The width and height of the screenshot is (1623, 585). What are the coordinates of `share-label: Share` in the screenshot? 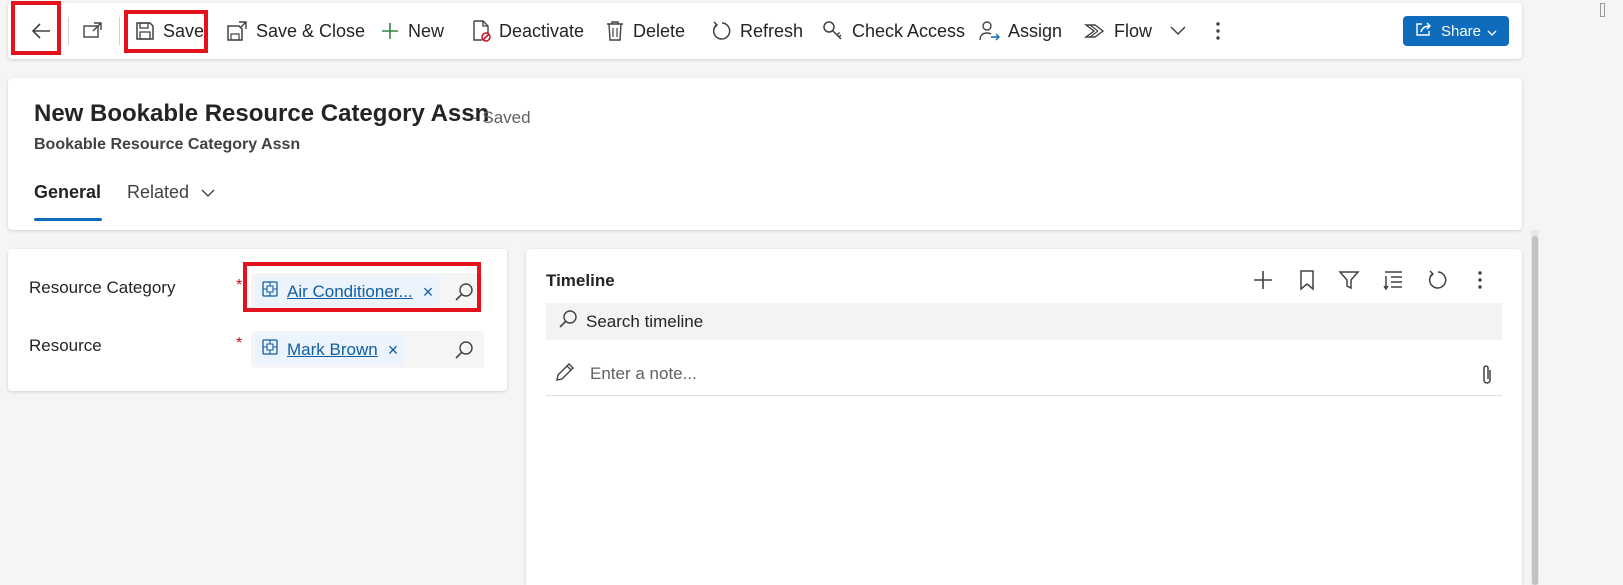 It's located at (1461, 31).